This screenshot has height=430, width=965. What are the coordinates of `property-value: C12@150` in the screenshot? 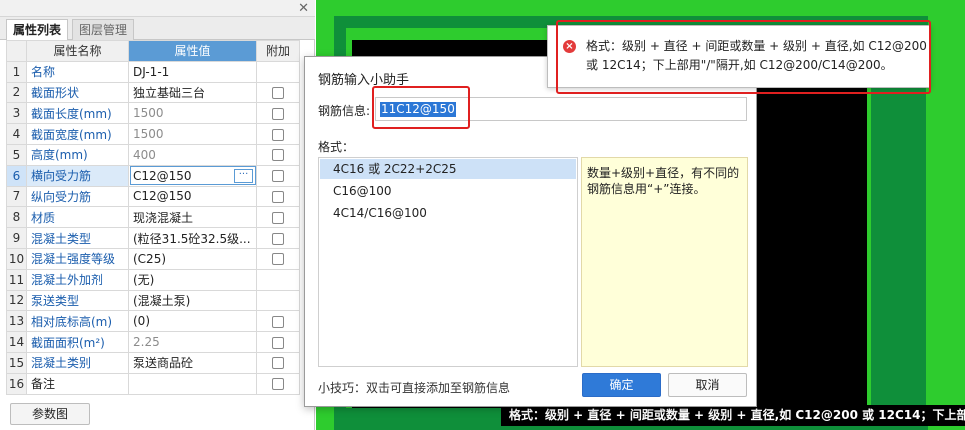 It's located at (192, 196).